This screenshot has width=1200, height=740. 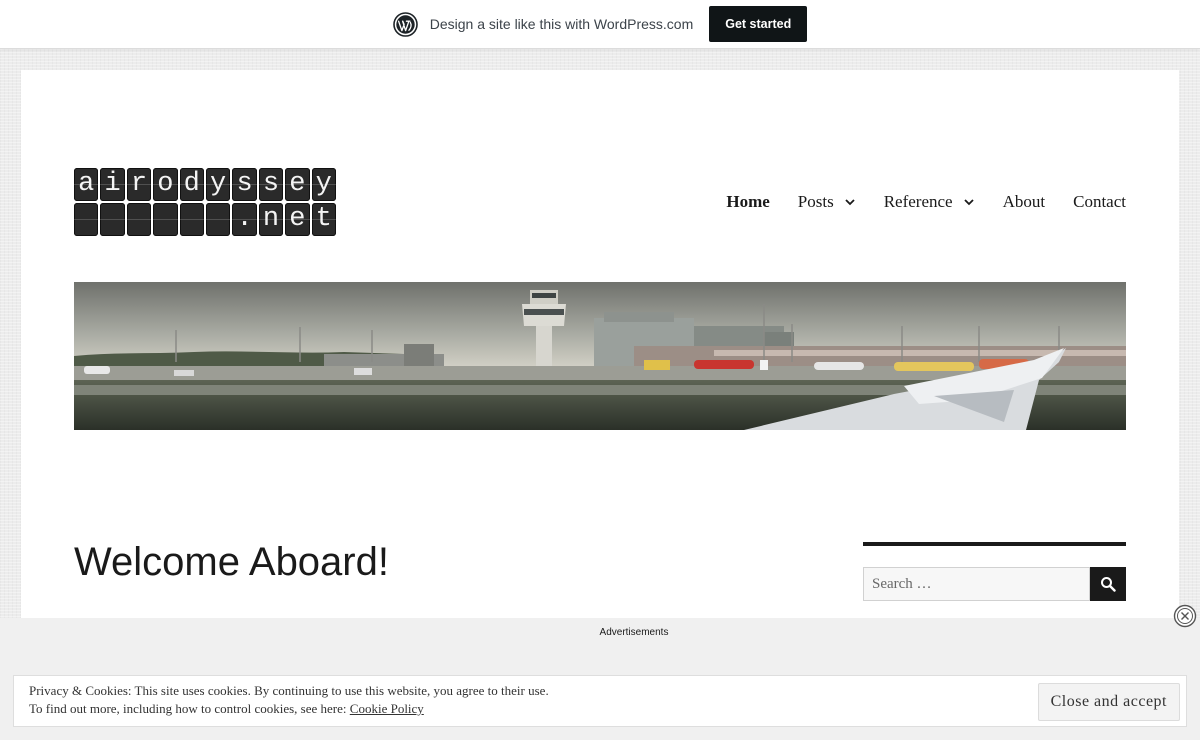 I want to click on search-input, so click(x=976, y=584).